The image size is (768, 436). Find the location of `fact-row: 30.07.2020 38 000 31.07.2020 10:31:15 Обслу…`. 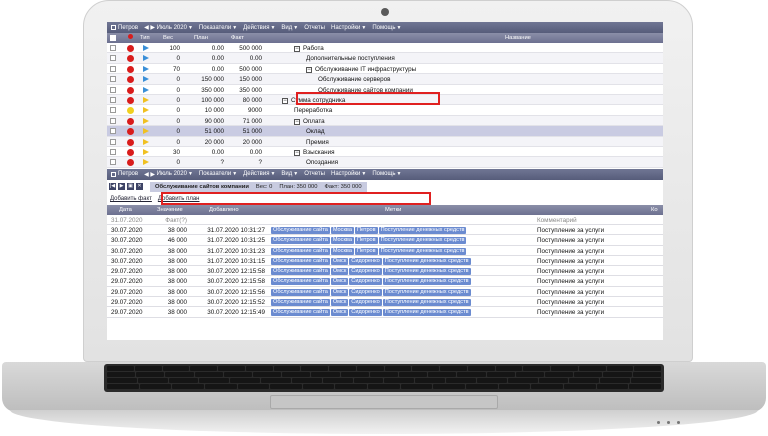

fact-row: 30.07.2020 38 000 31.07.2020 10:31:15 Обслу… is located at coordinates (385, 261).